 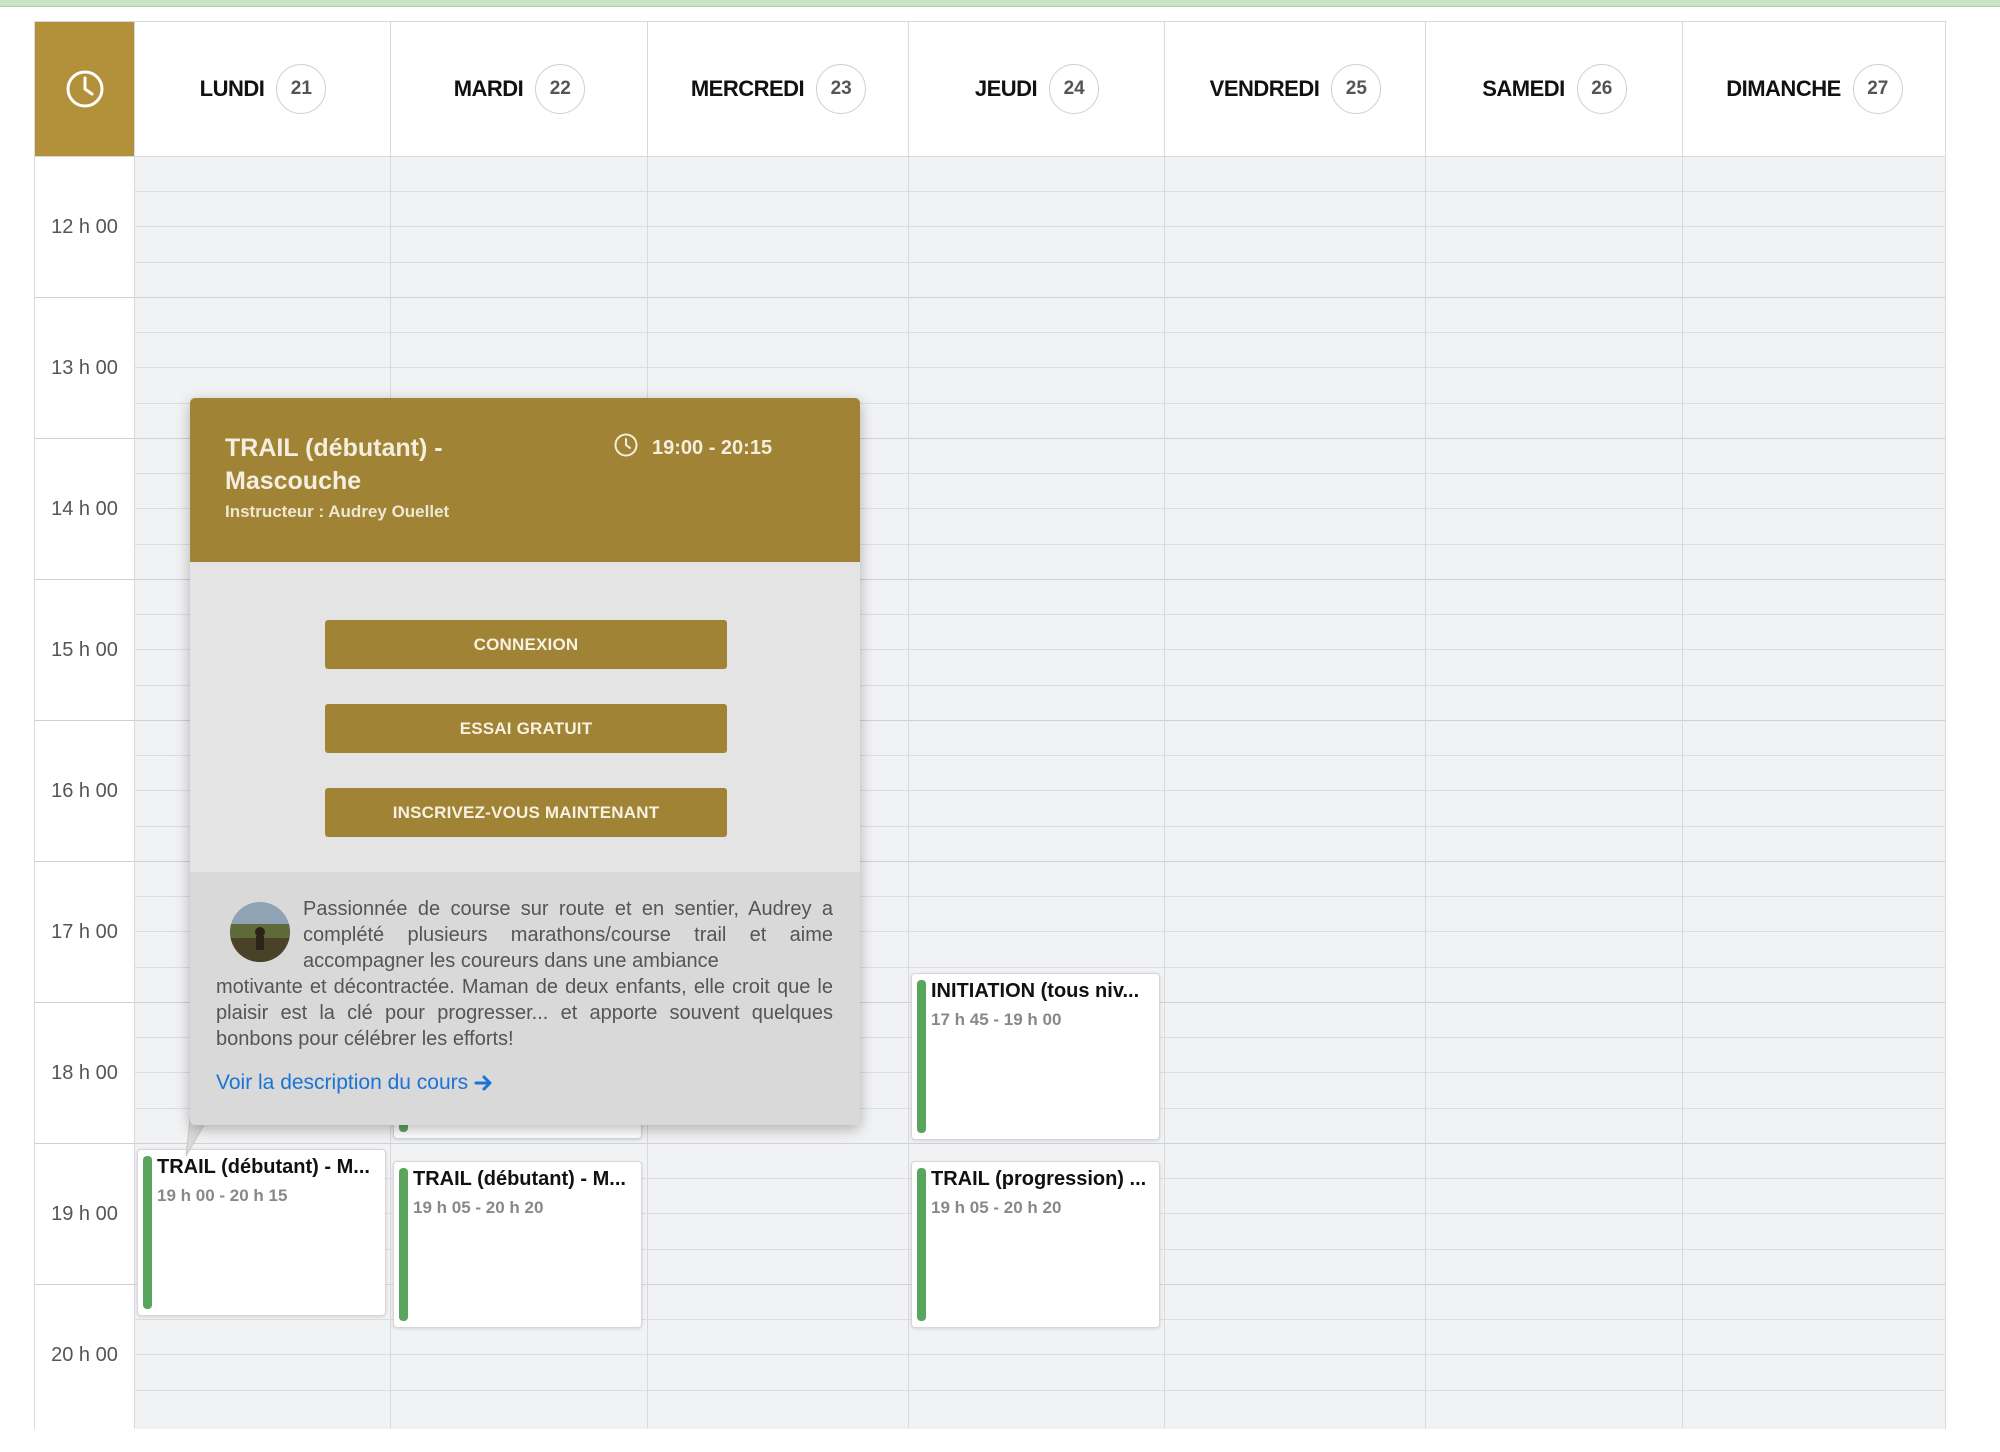 What do you see at coordinates (526, 644) in the screenshot?
I see `connexion-button: CONNEXION` at bounding box center [526, 644].